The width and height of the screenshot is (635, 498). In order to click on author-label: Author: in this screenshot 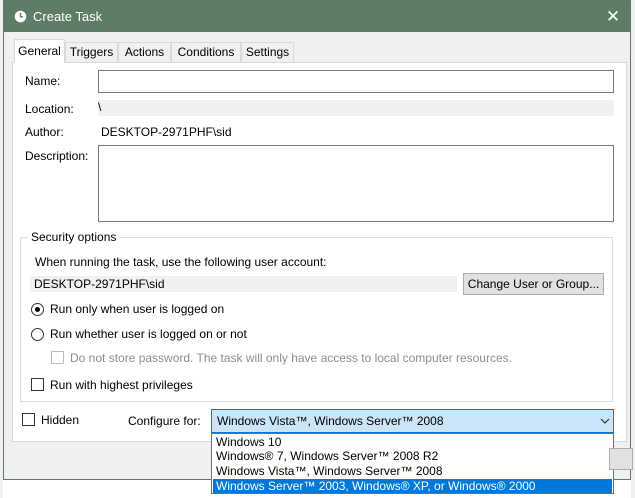, I will do `click(44, 132)`.